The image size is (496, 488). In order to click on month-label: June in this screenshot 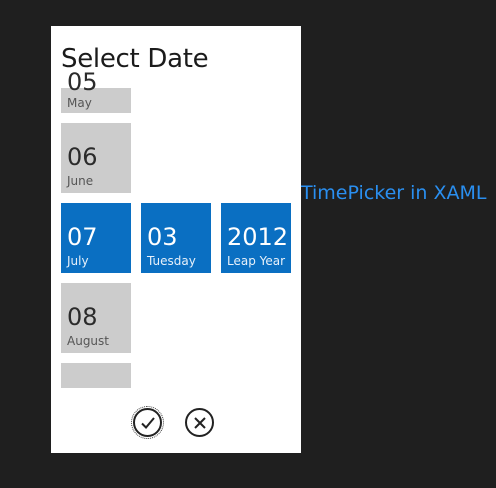, I will do `click(80, 181)`.